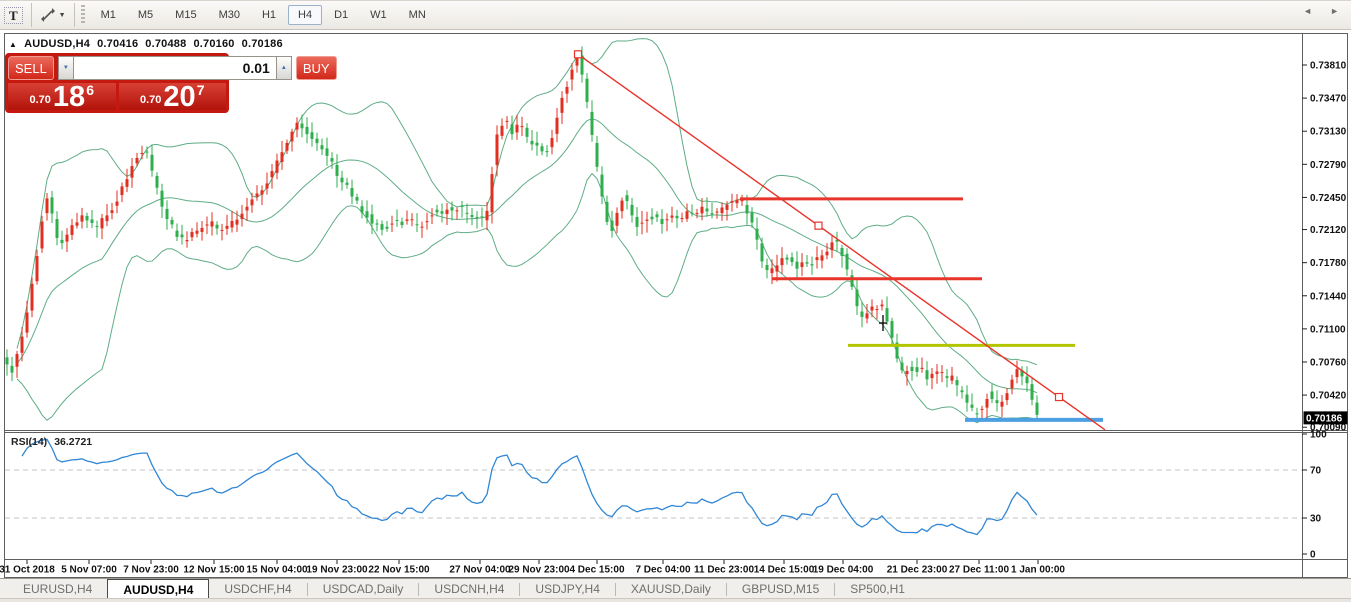 The height and width of the screenshot is (602, 1351). I want to click on chart-tab-gbpusd-m15: GBPUSD,M15, so click(780, 589).